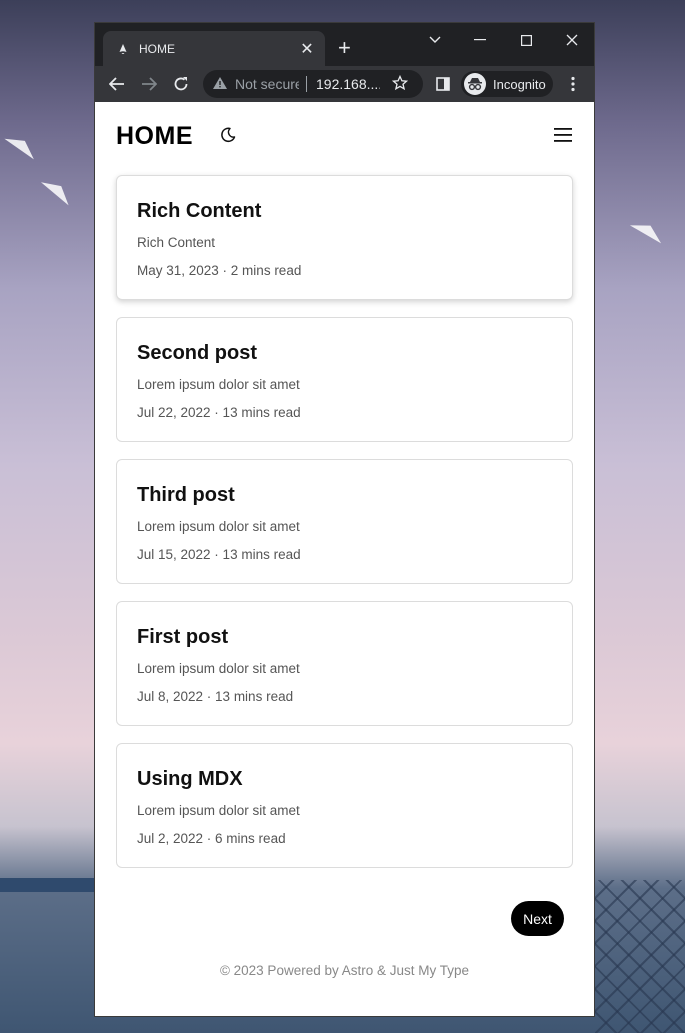 The image size is (685, 1033). Describe the element at coordinates (181, 84) in the screenshot. I see `reload-icon` at that location.